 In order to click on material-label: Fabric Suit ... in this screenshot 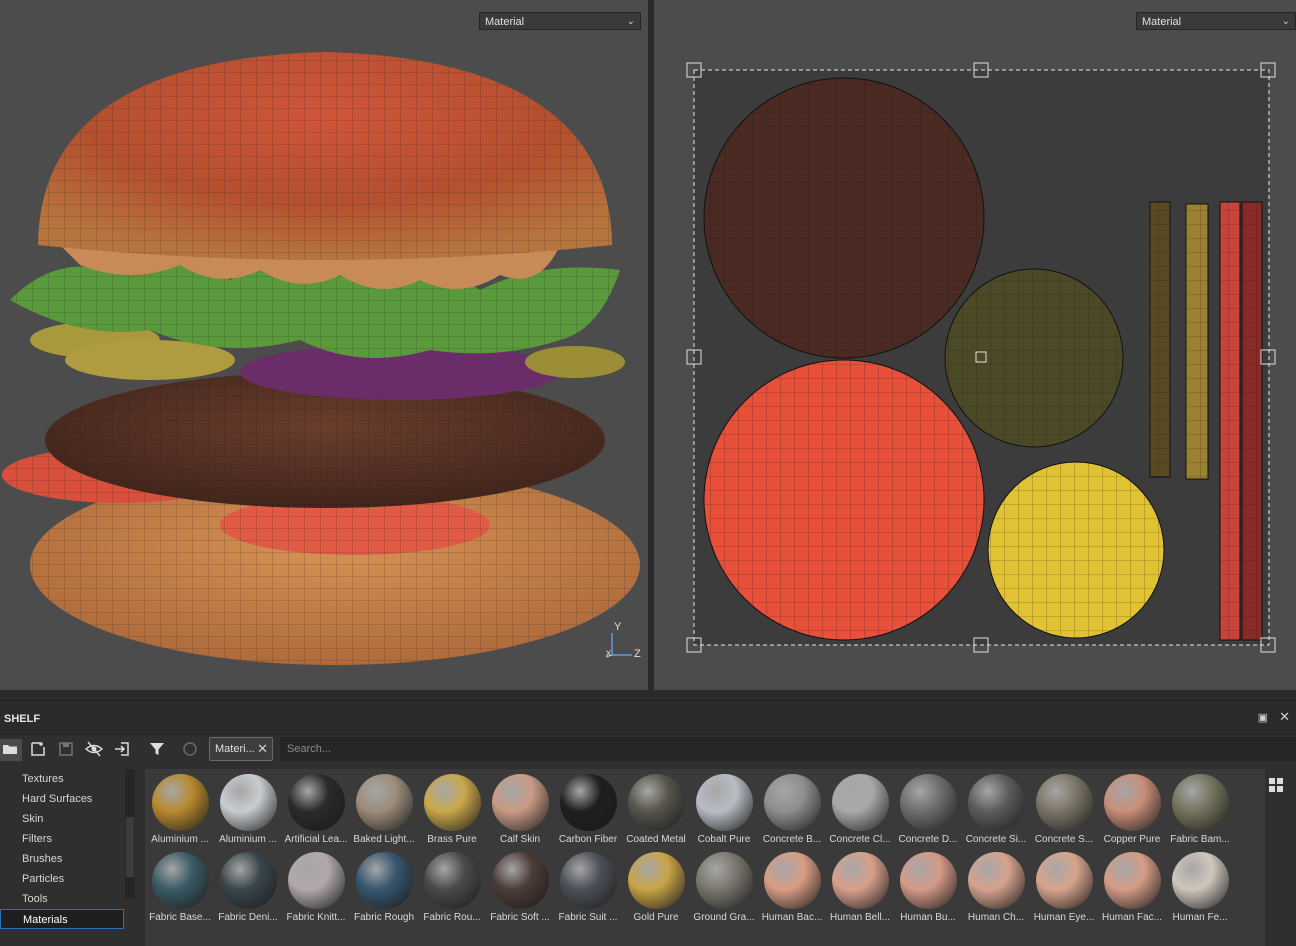, I will do `click(588, 917)`.